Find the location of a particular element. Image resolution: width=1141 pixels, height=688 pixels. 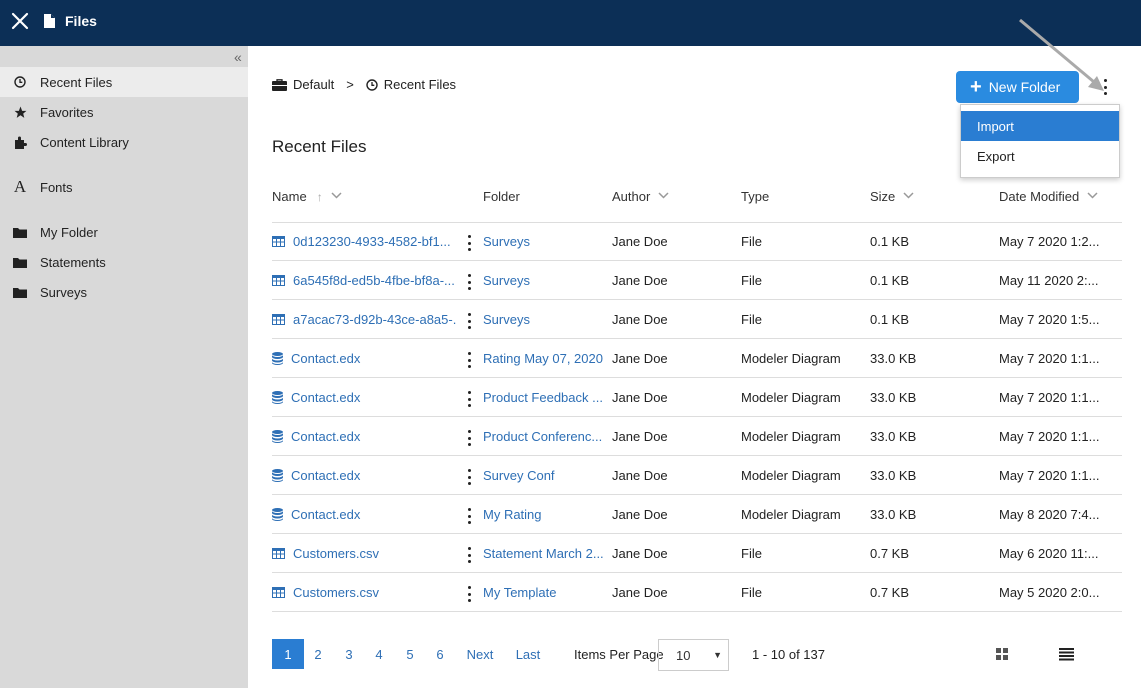

column-label: Name is located at coordinates (289, 196).